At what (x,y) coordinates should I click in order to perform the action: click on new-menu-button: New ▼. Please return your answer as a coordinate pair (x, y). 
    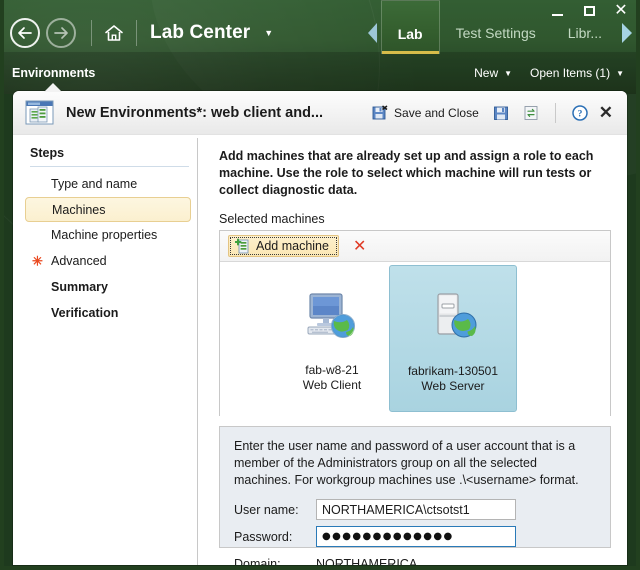
    Looking at the image, I should click on (493, 73).